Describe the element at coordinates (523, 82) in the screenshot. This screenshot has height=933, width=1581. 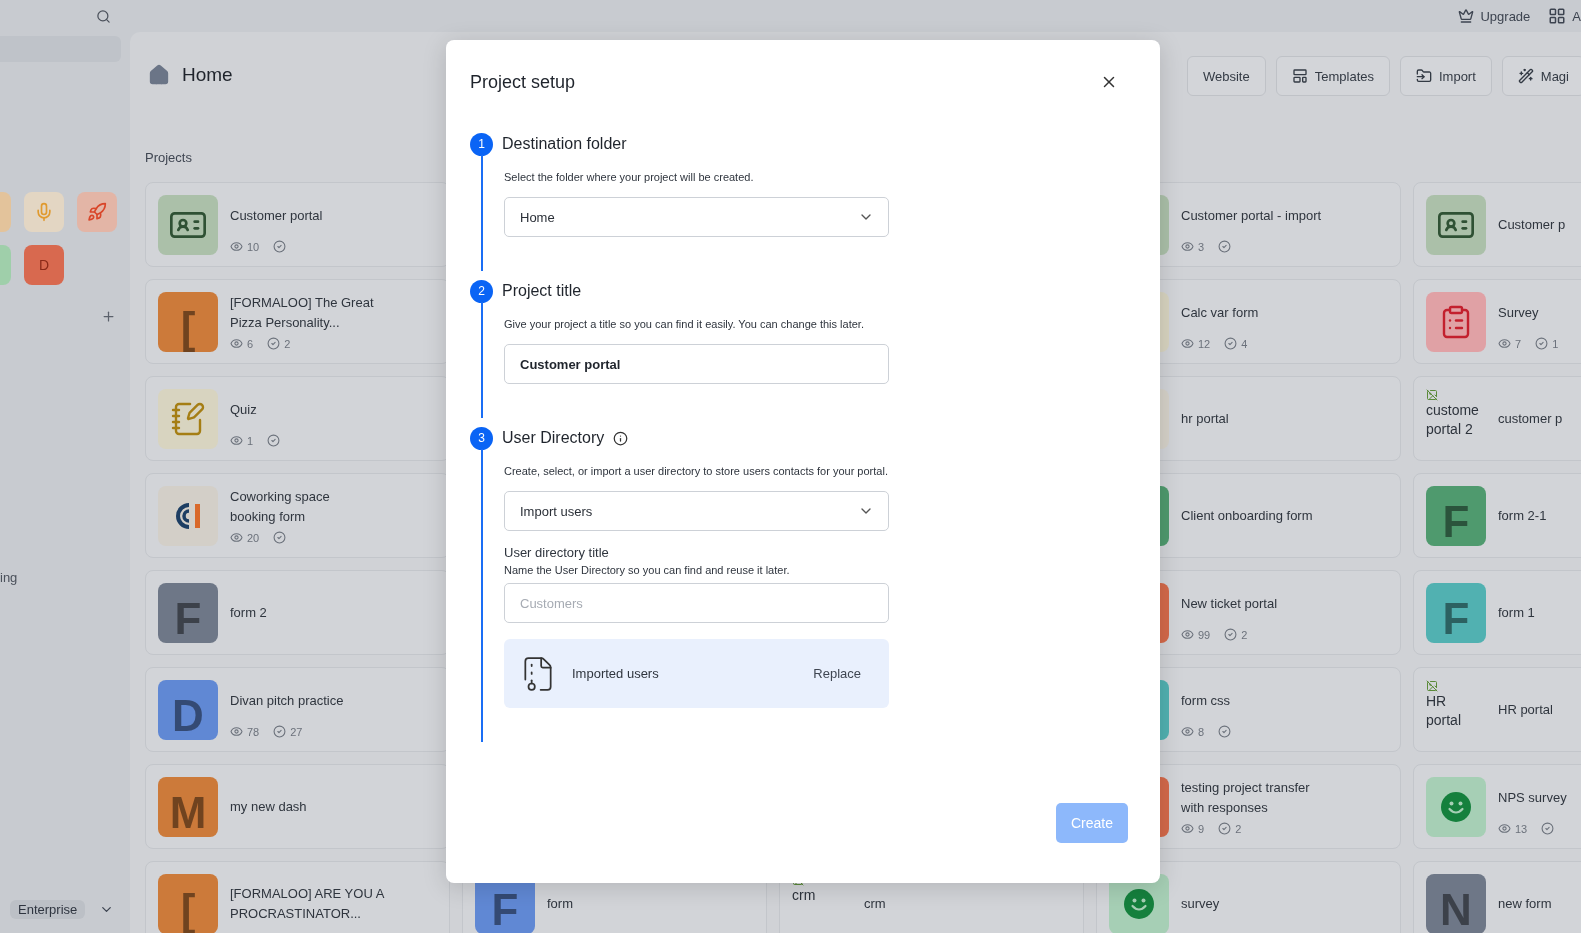
I see `dialog-title: Project setup` at that location.